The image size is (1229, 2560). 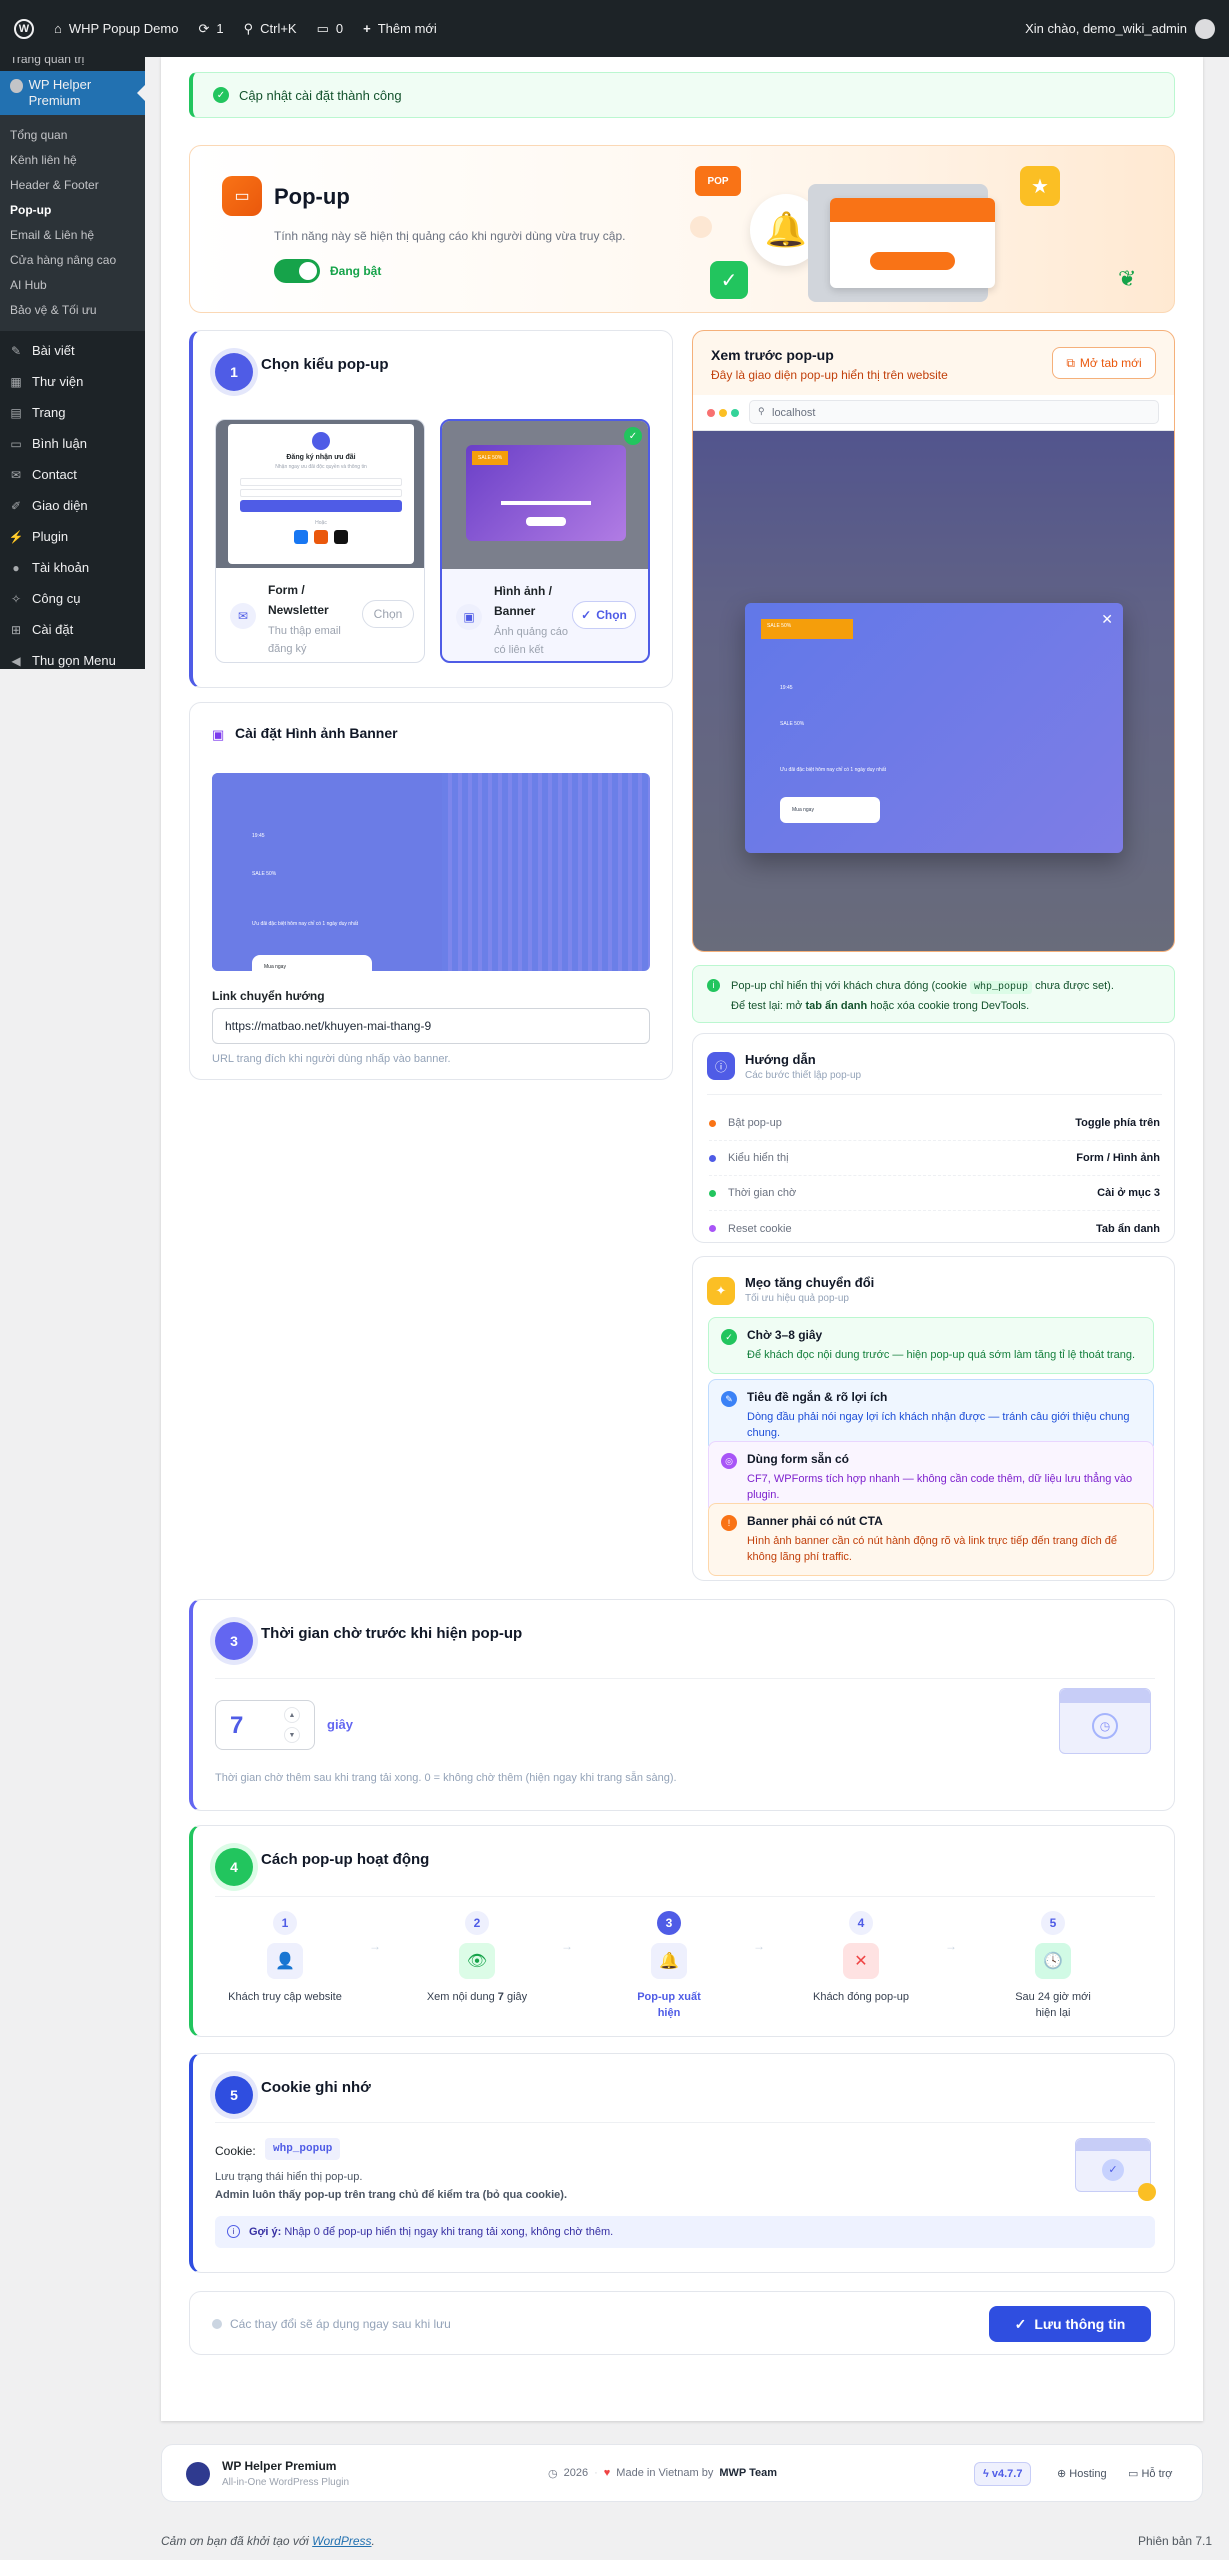 I want to click on sidebar-item: ✧ Công cụ, so click(x=72, y=598).